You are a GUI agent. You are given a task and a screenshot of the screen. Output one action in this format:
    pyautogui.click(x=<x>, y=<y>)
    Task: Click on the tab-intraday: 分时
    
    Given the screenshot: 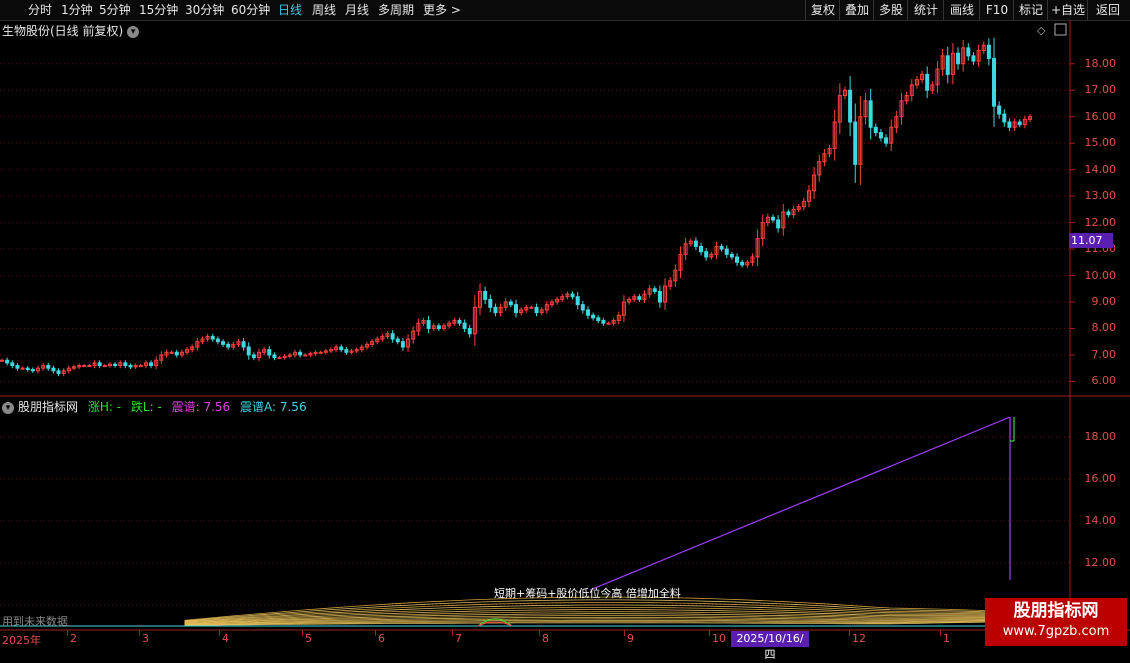 What is the action you would take?
    pyautogui.click(x=40, y=10)
    